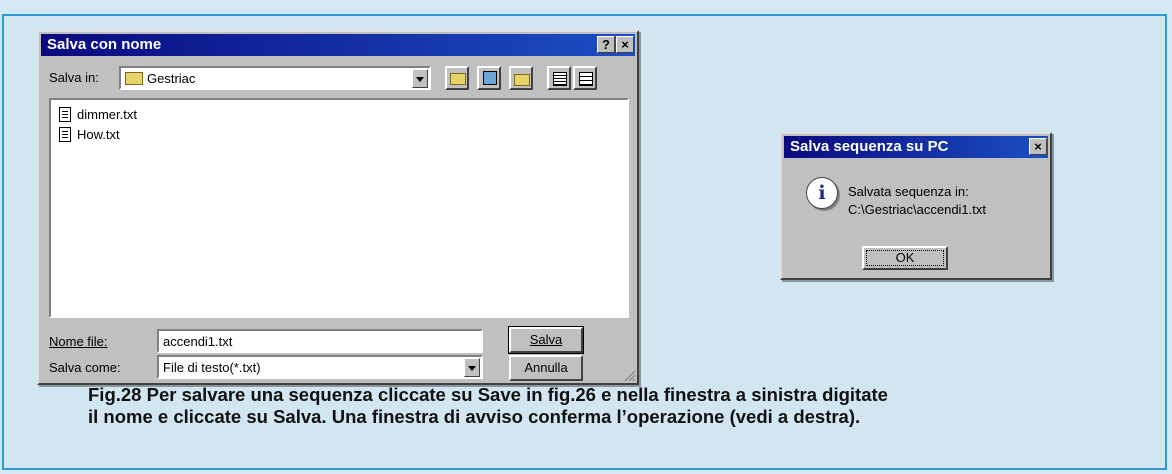 Image resolution: width=1172 pixels, height=474 pixels. What do you see at coordinates (629, 375) in the screenshot?
I see `resize-grip-icon` at bounding box center [629, 375].